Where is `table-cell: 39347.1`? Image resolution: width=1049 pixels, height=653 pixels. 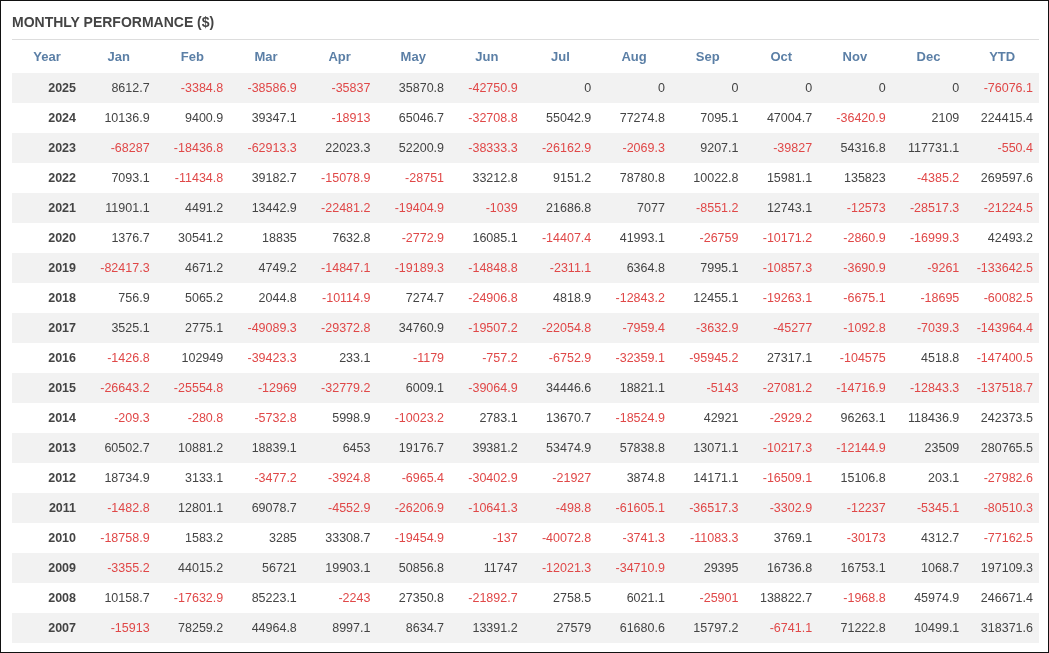
table-cell: 39347.1 is located at coordinates (266, 118).